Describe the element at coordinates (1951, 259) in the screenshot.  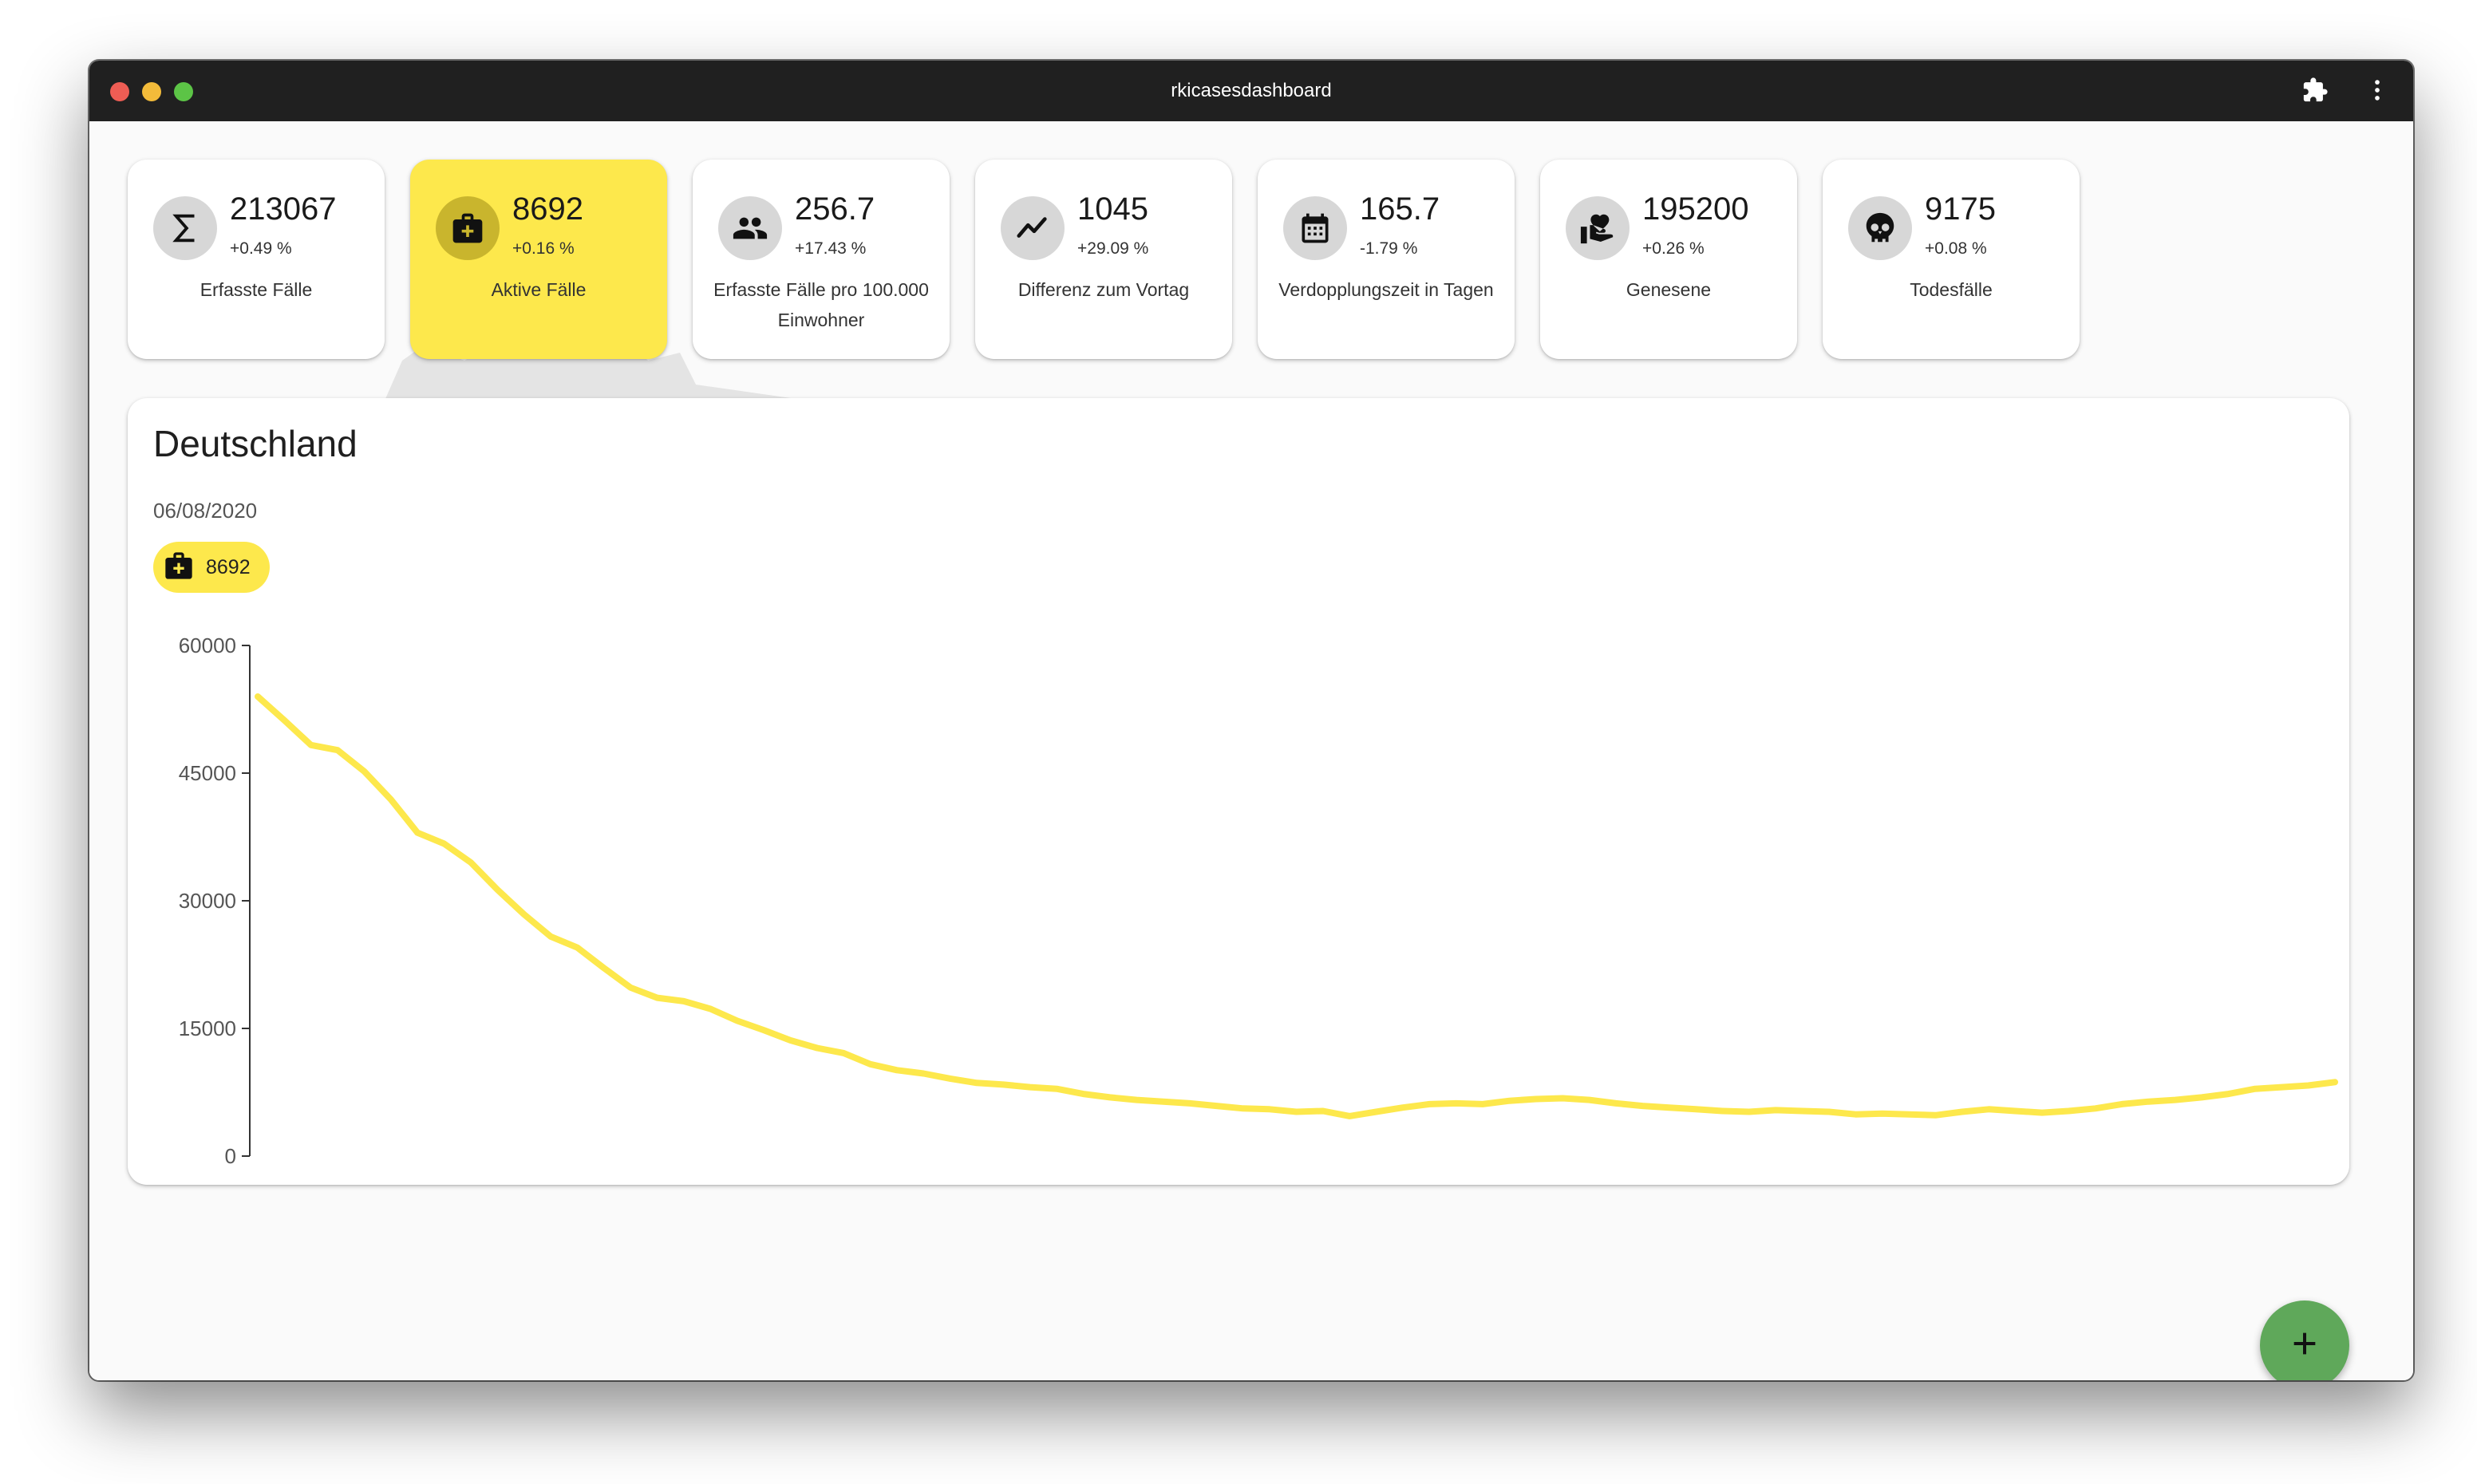
I see `card-todesfaelle: 9175 +0.08 % Todesfälle` at that location.